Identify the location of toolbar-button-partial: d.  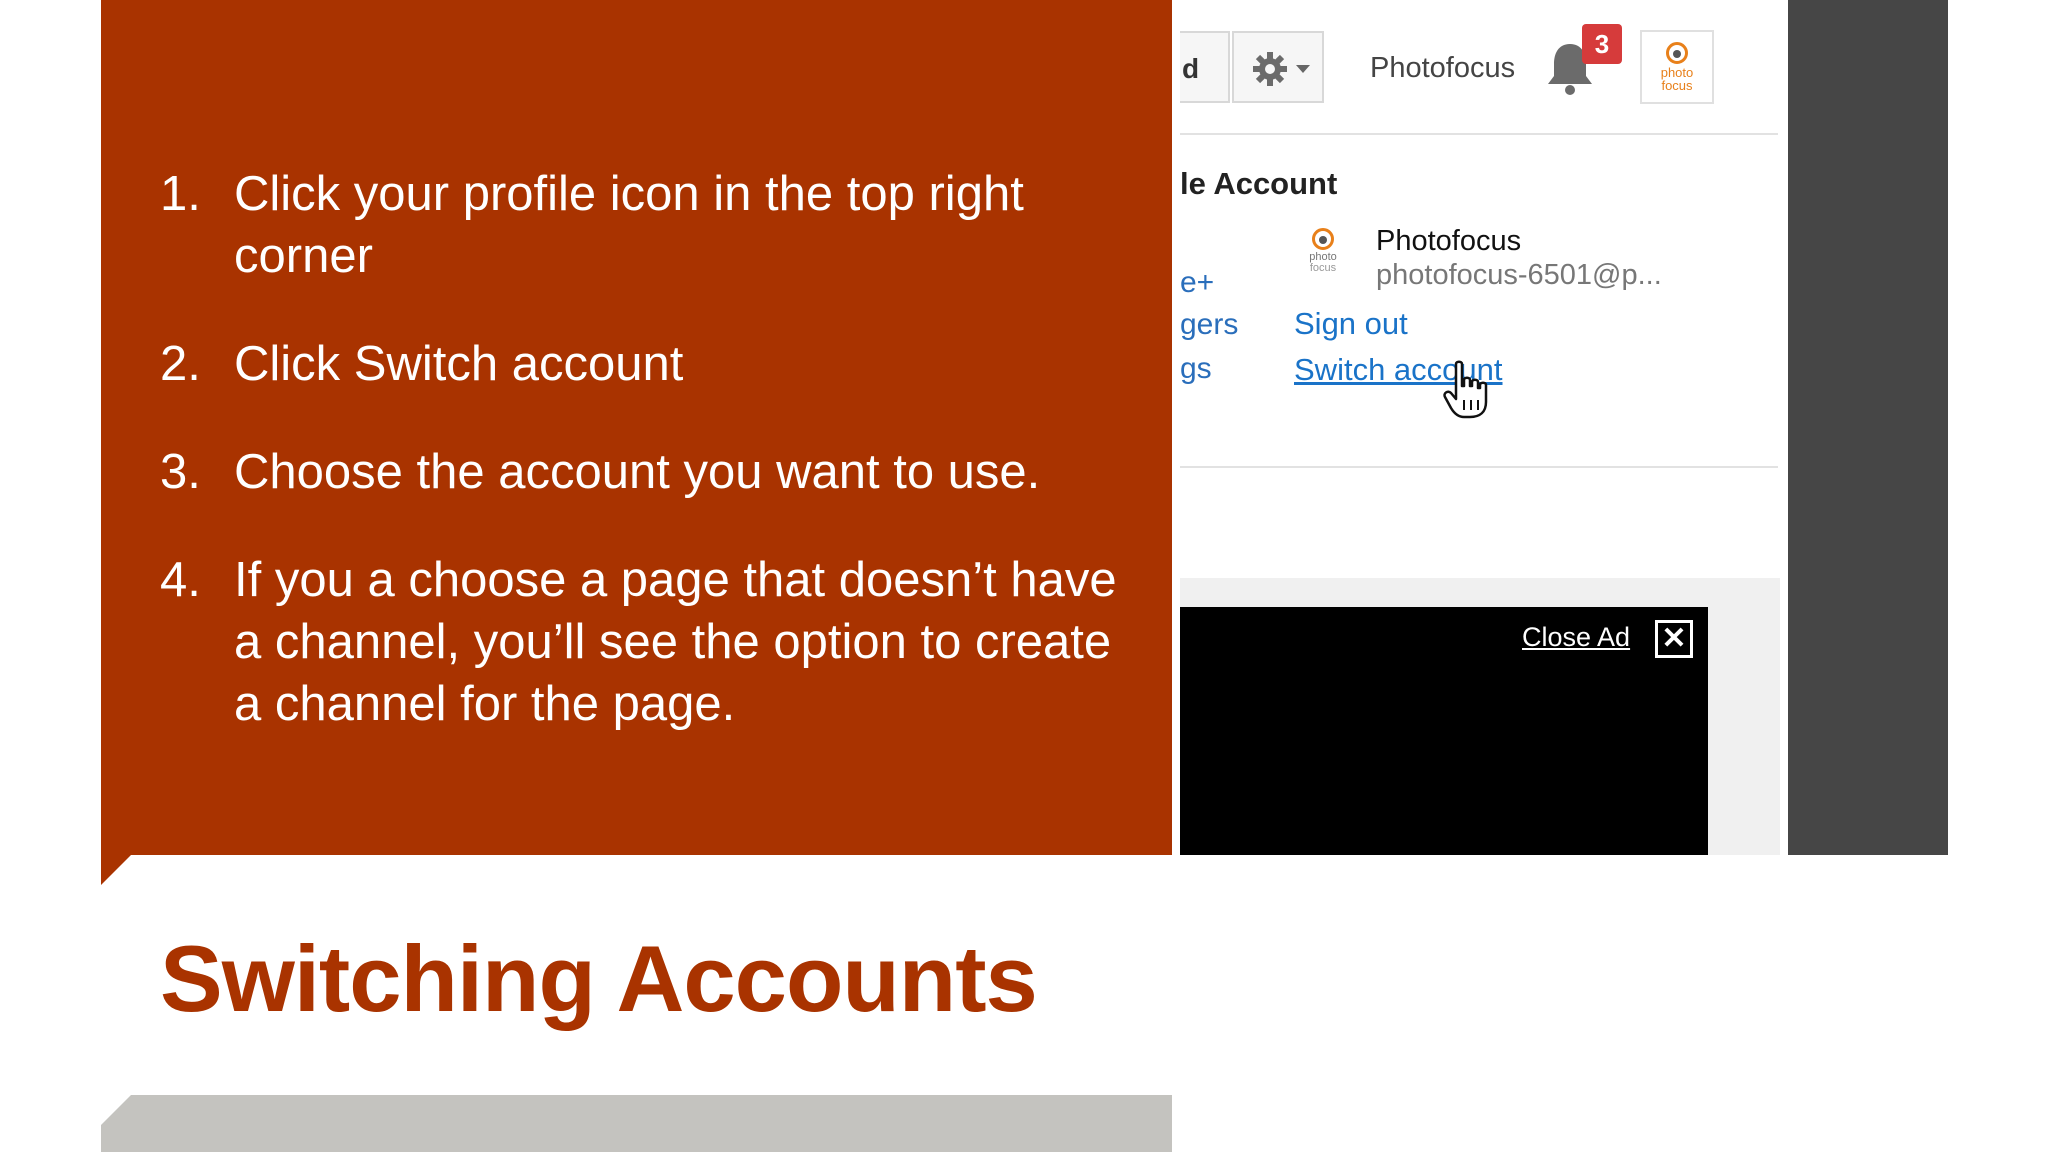
(1205, 67).